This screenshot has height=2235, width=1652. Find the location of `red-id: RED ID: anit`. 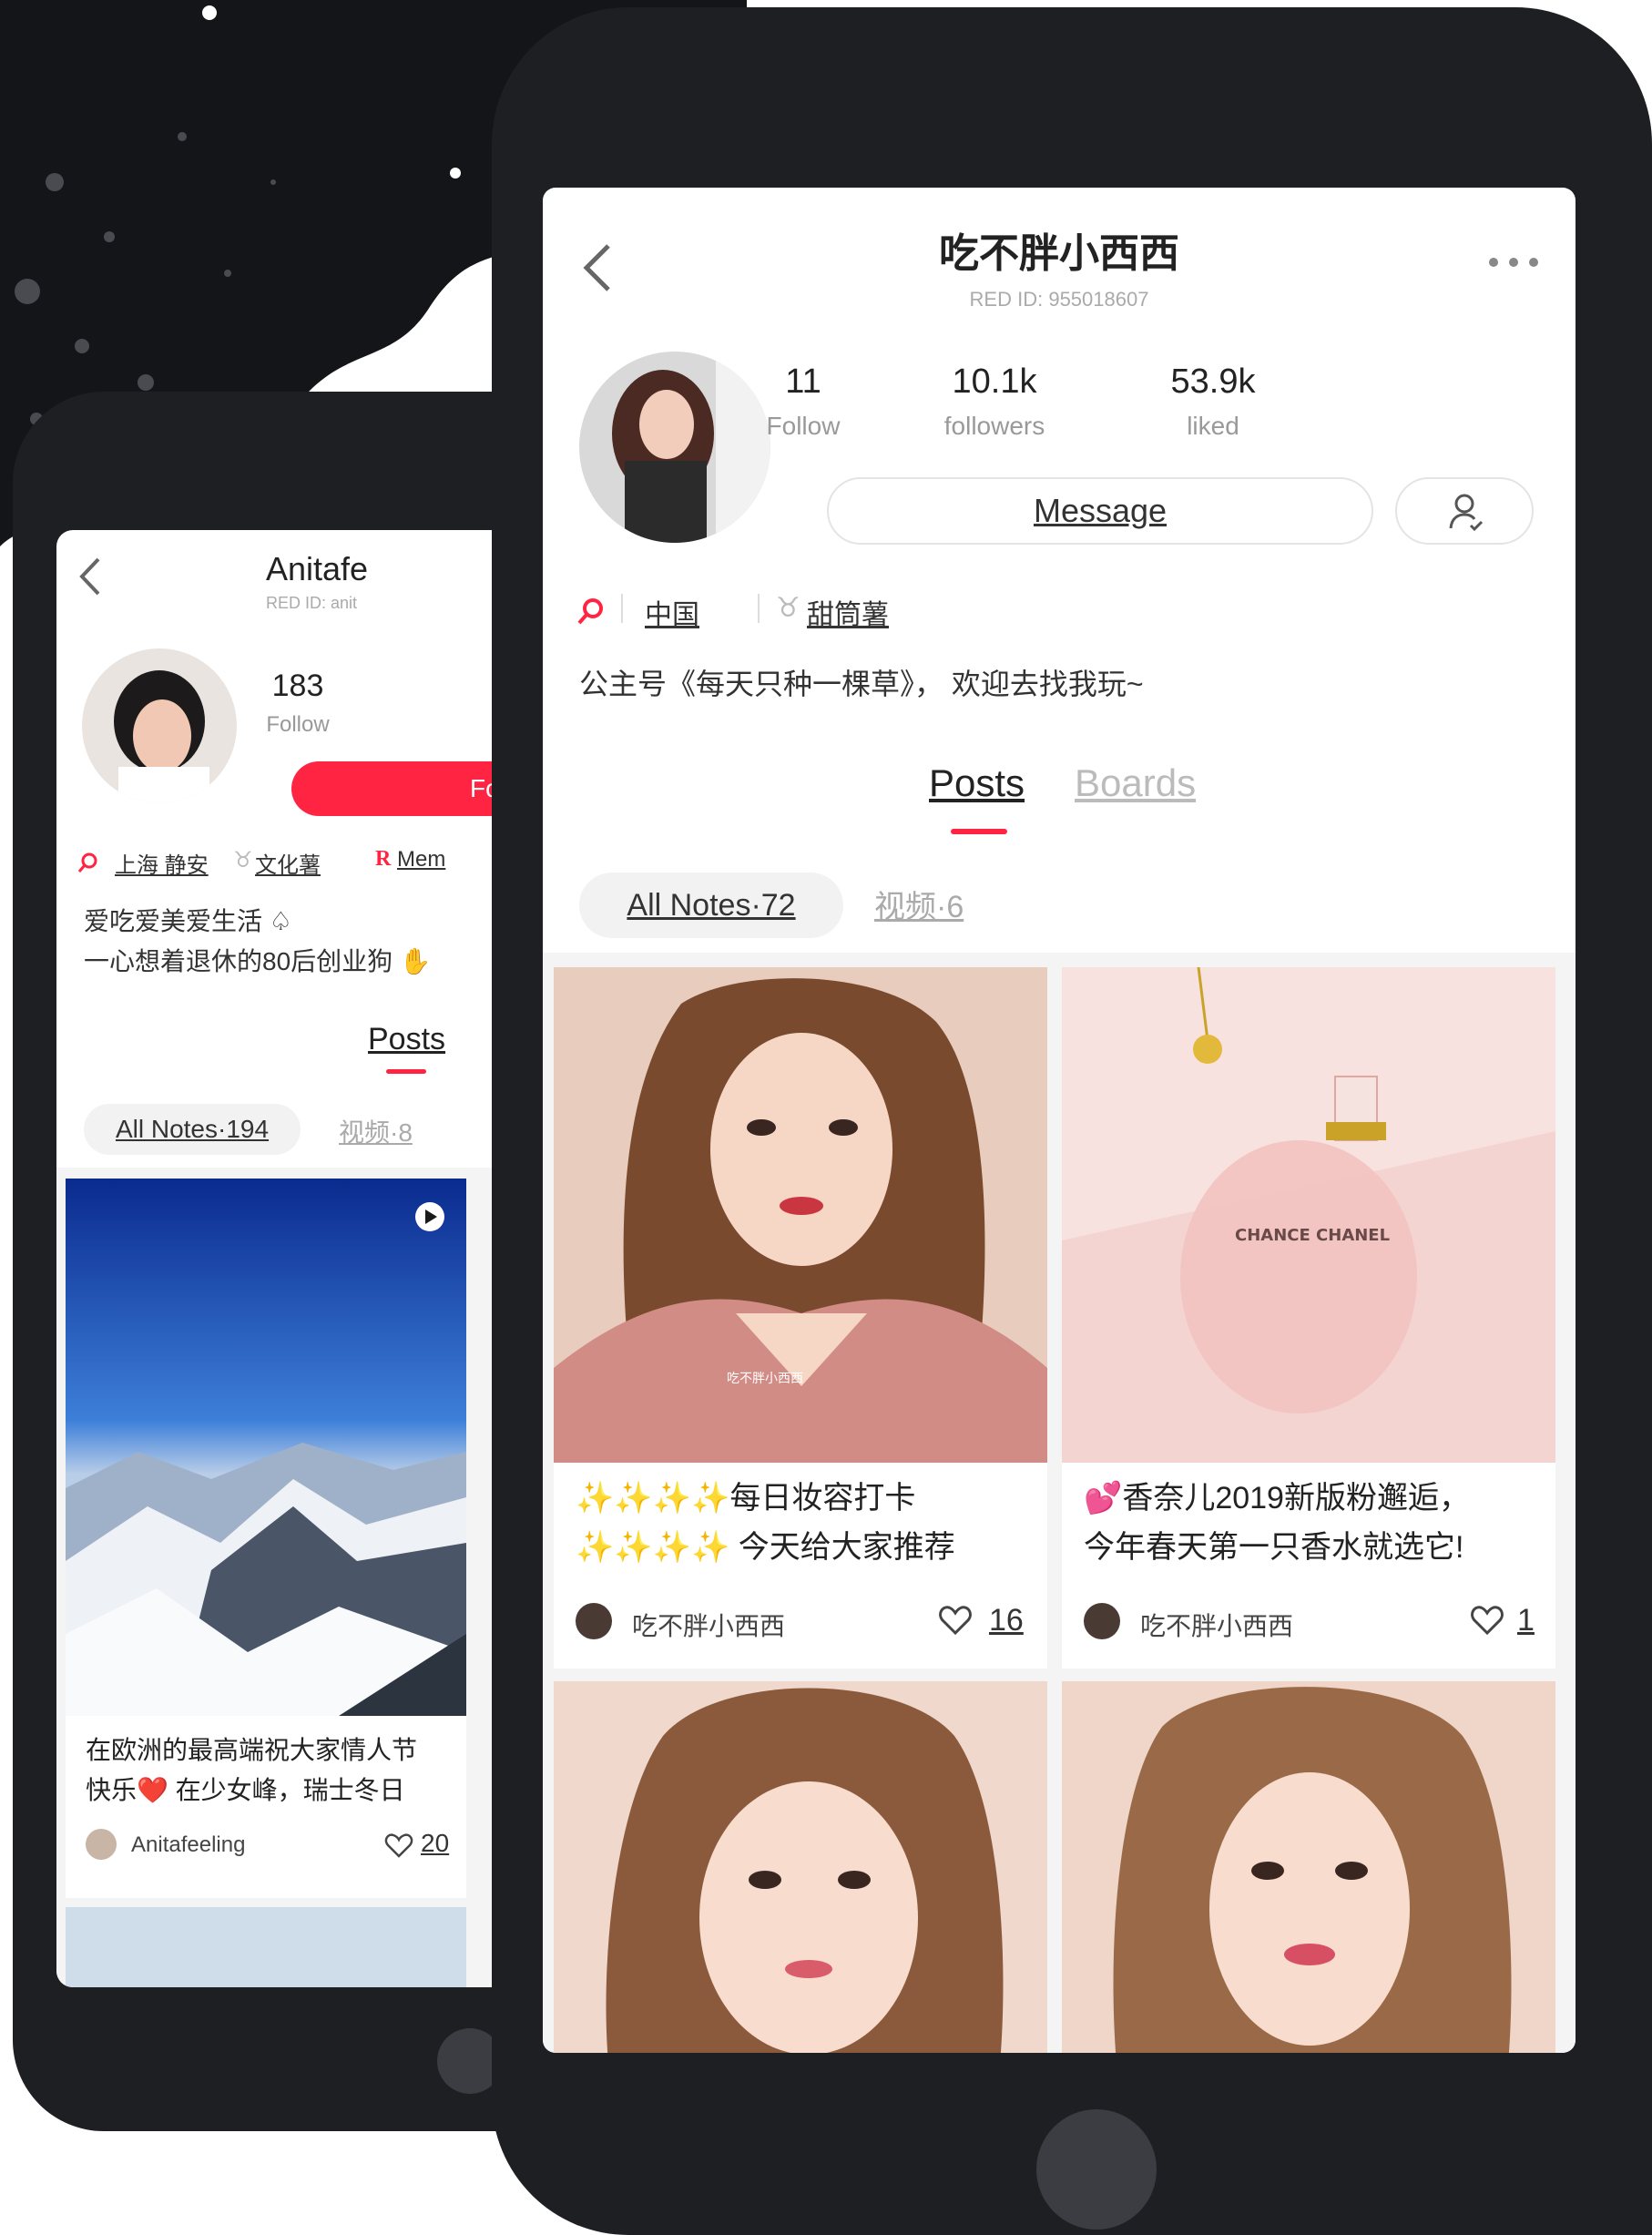

red-id: RED ID: anit is located at coordinates (312, 603).